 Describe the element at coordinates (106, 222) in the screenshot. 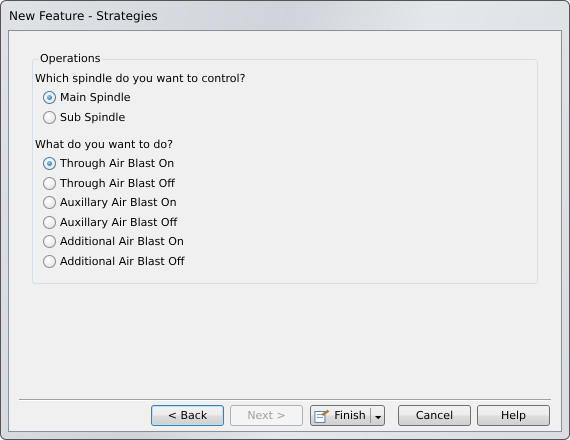

I see `radio-option: Auxillary Air Blast Off` at that location.